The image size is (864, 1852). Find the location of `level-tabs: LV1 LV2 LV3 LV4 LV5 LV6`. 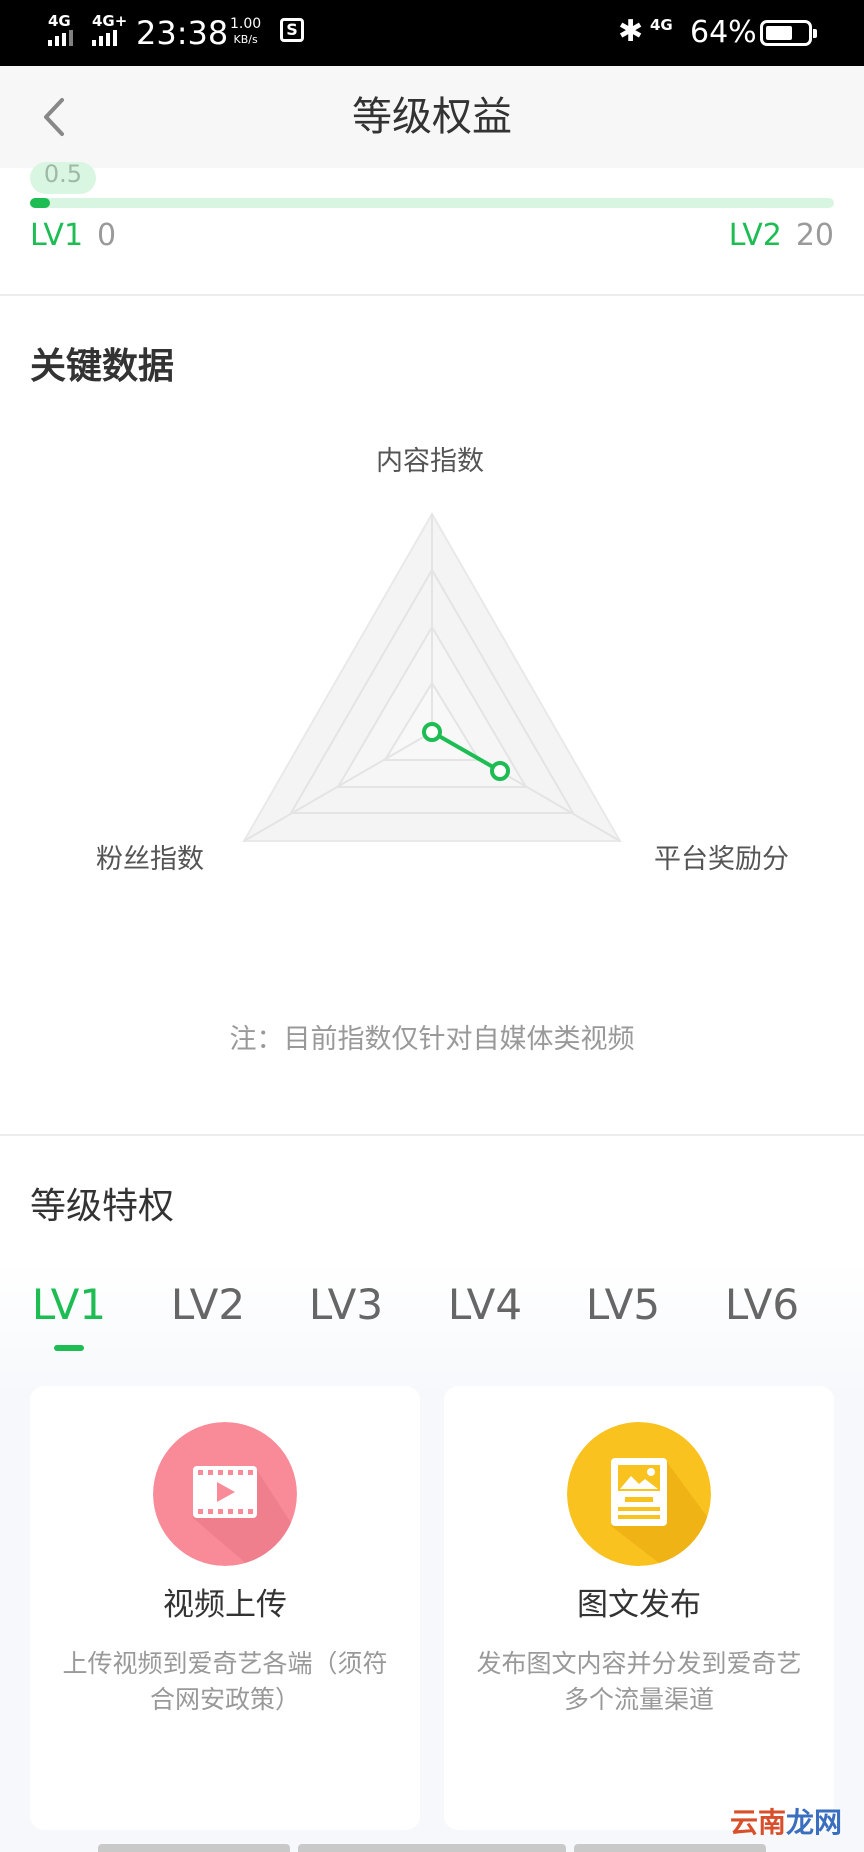

level-tabs: LV1 LV2 LV3 LV4 LV5 LV6 is located at coordinates (432, 1315).